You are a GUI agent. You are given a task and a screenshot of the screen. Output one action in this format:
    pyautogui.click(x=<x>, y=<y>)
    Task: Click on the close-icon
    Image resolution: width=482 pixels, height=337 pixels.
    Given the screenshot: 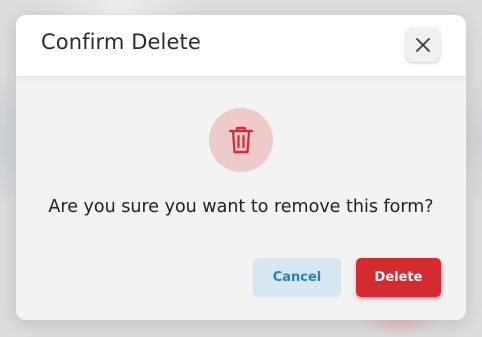 What is the action you would take?
    pyautogui.click(x=423, y=45)
    